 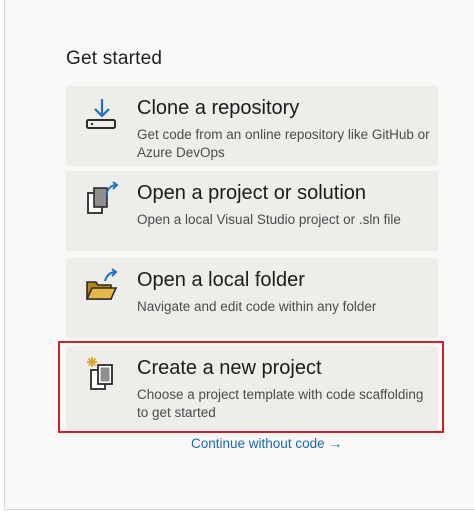 I want to click on new-project-icon, so click(x=100, y=373).